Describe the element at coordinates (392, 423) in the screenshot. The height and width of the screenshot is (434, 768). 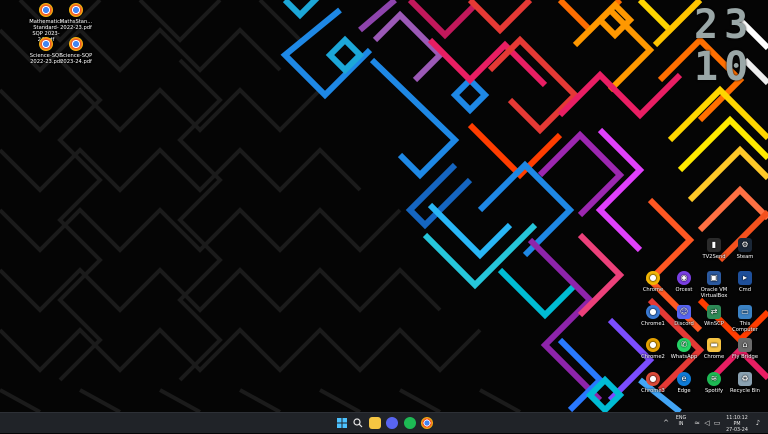
I see `discord-icon` at that location.